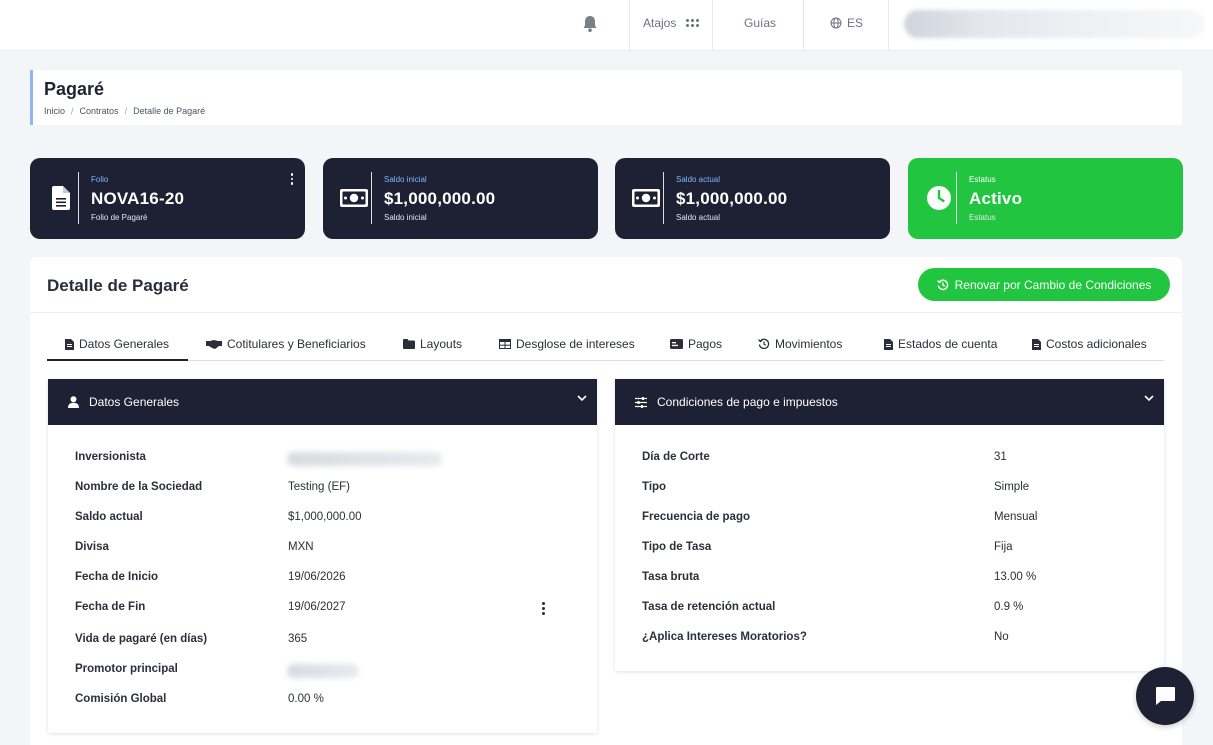  Describe the element at coordinates (134, 402) in the screenshot. I see `panel-title: Datos Generales` at that location.